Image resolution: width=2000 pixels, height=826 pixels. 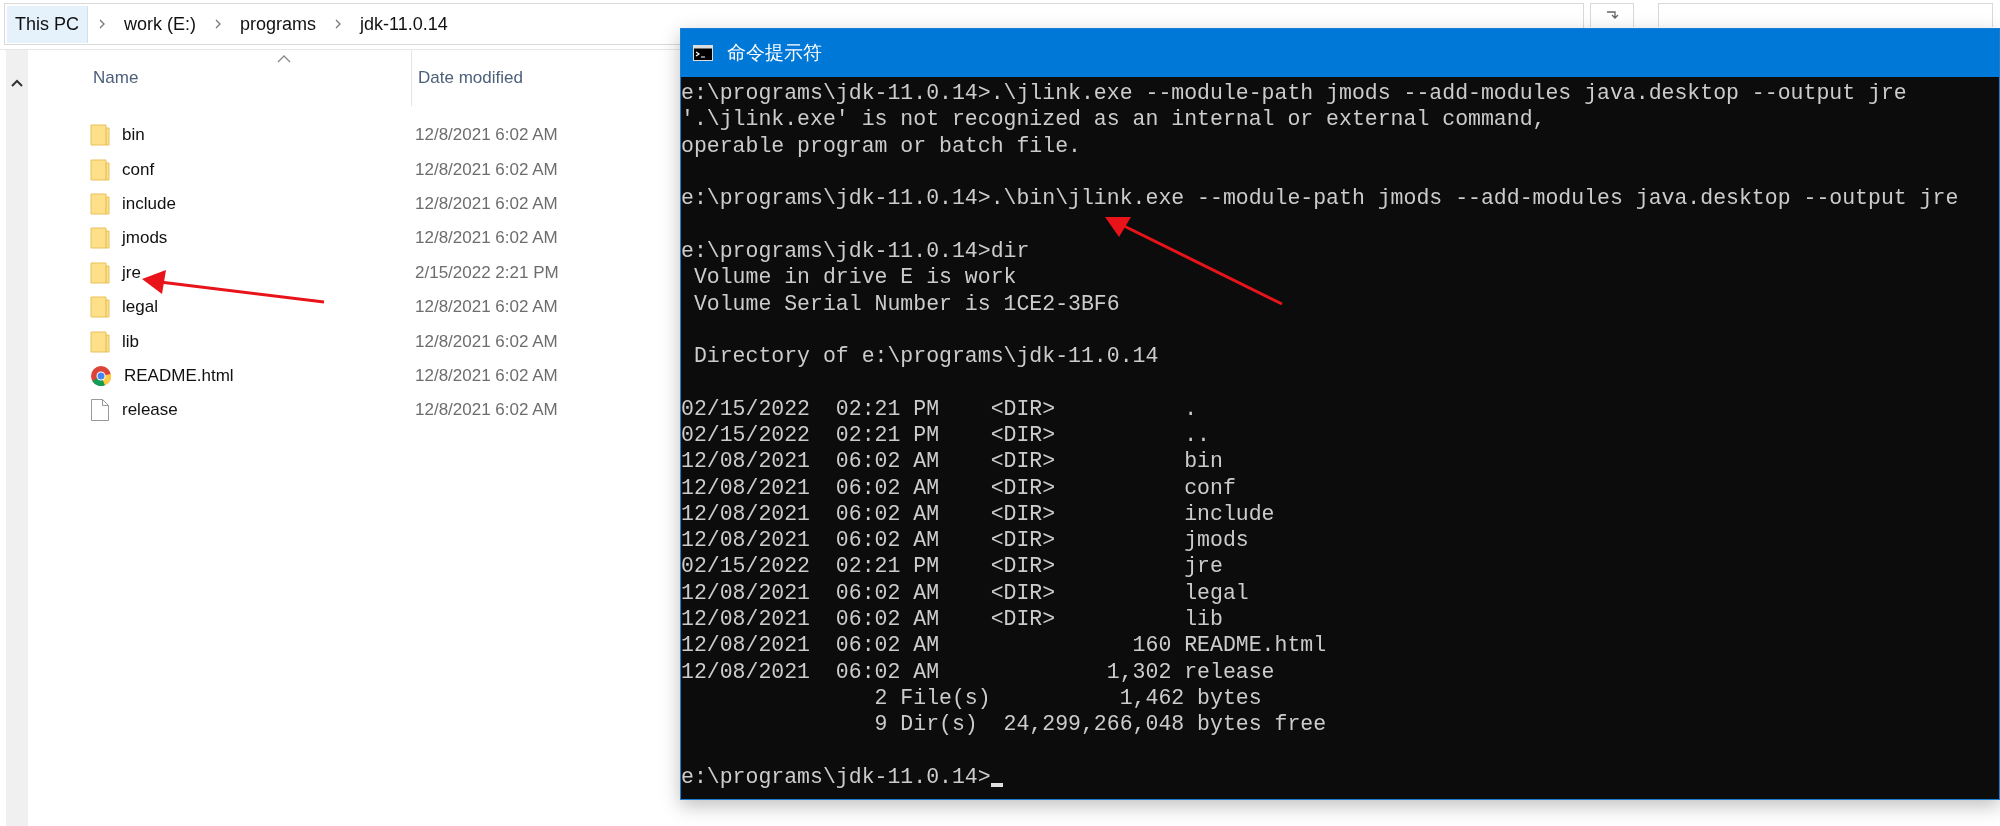 I want to click on console-line: e:\programs\jdk-11.0.14>.\bin\jlink.exe --module-path jmods --add-modules java.desktop --output jre, so click(x=1320, y=198).